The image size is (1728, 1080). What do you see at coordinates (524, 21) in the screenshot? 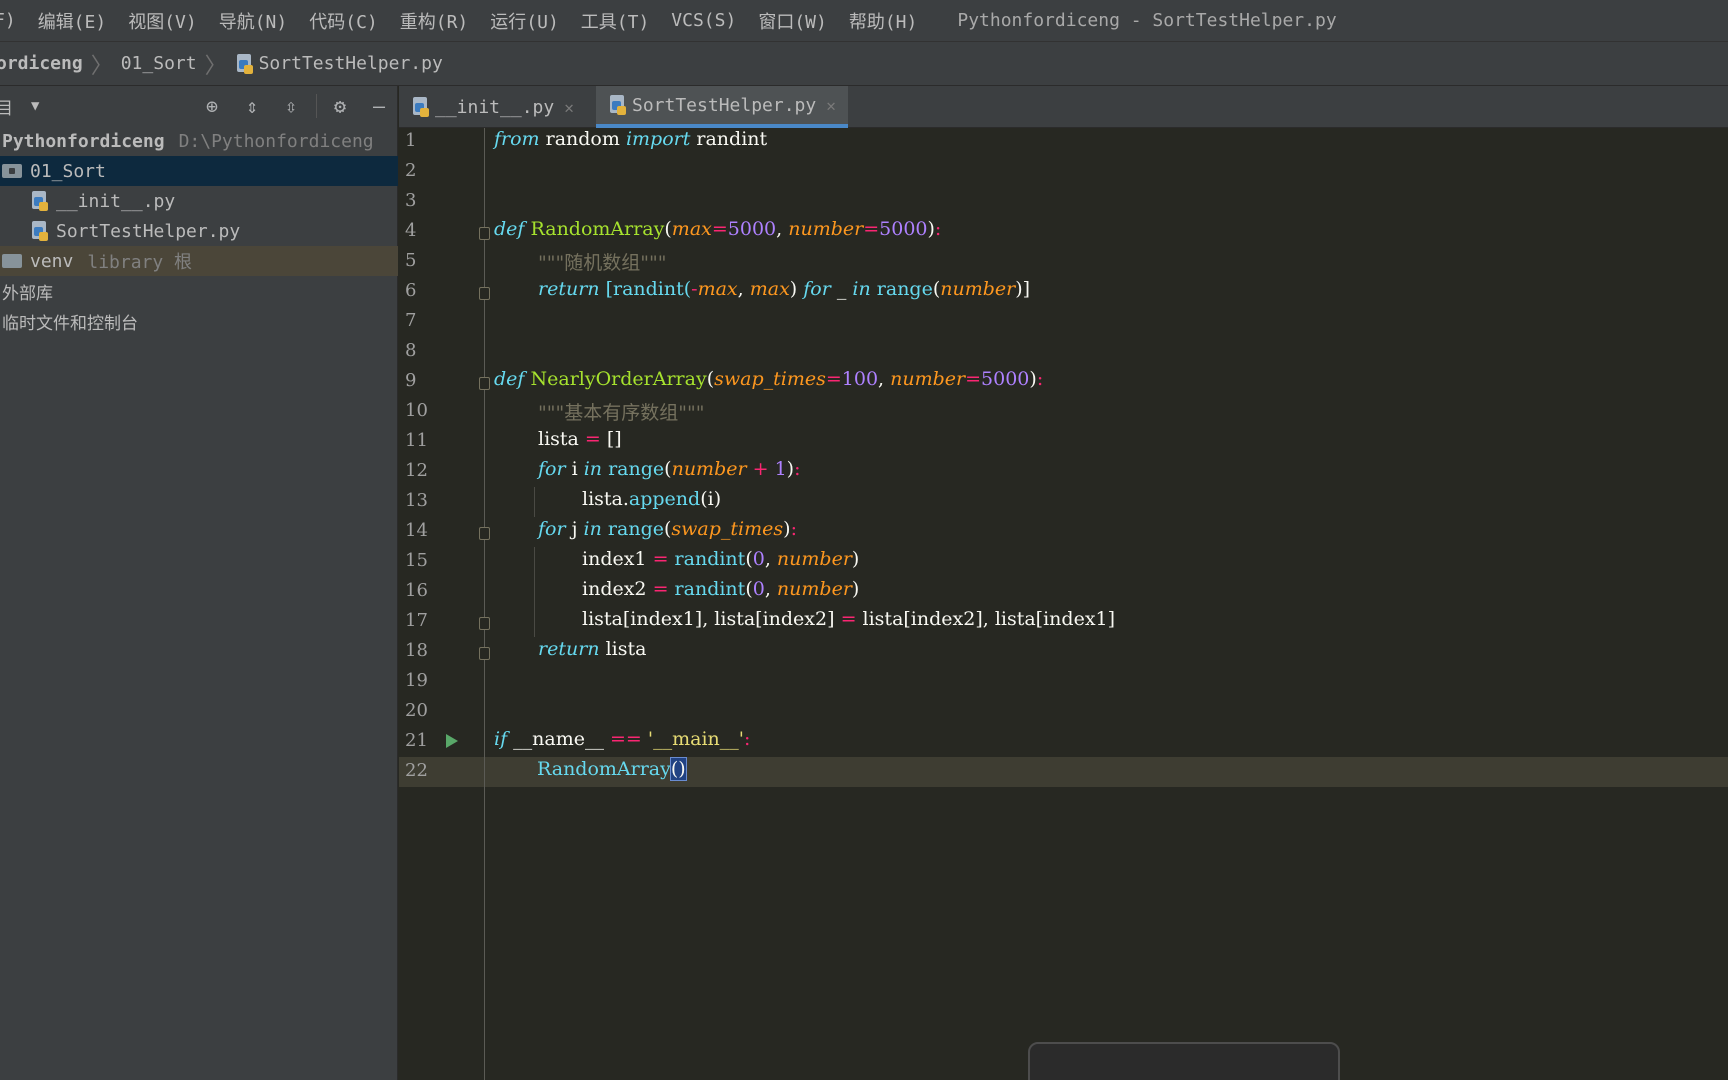
I see `menu-run: 运行(U)` at bounding box center [524, 21].